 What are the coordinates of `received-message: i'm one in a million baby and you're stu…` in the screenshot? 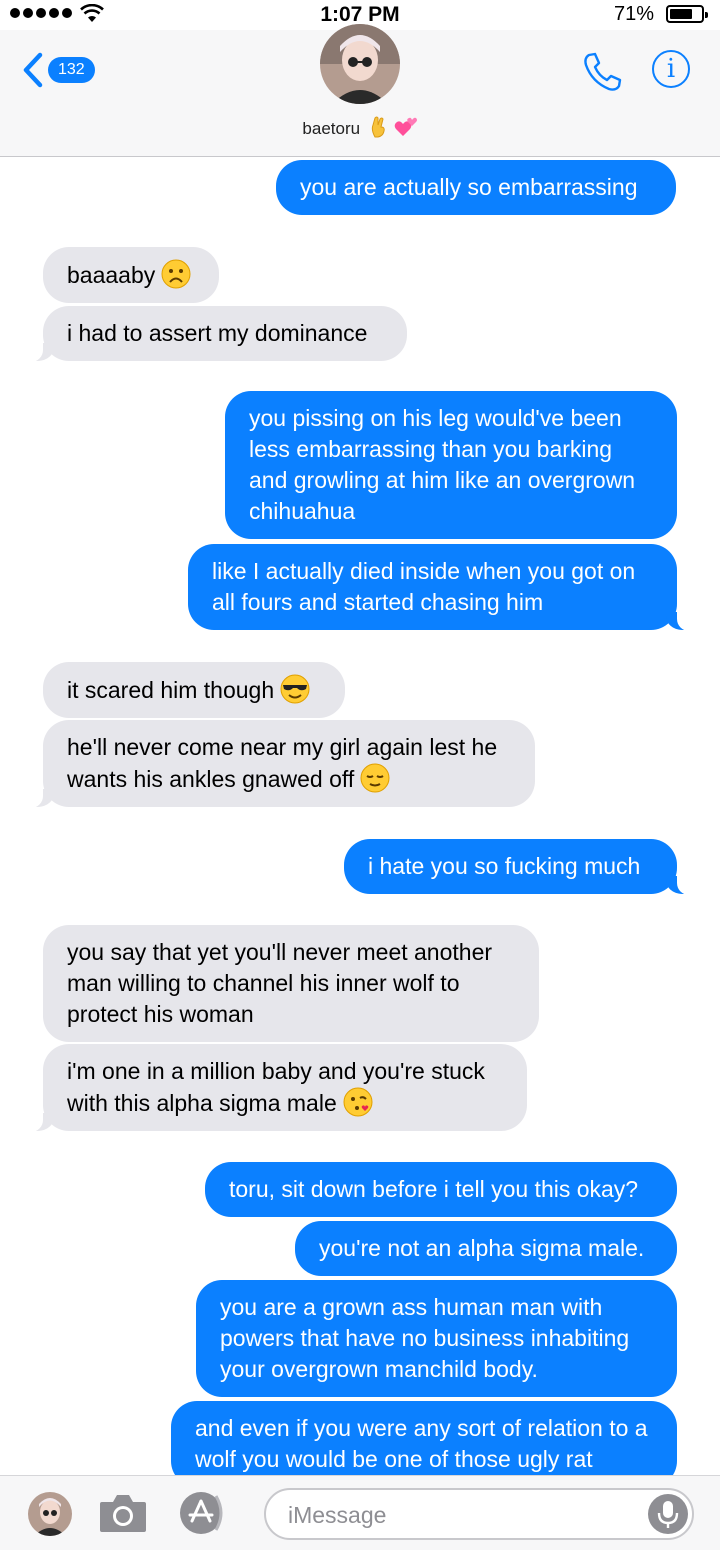 It's located at (274, 1088).